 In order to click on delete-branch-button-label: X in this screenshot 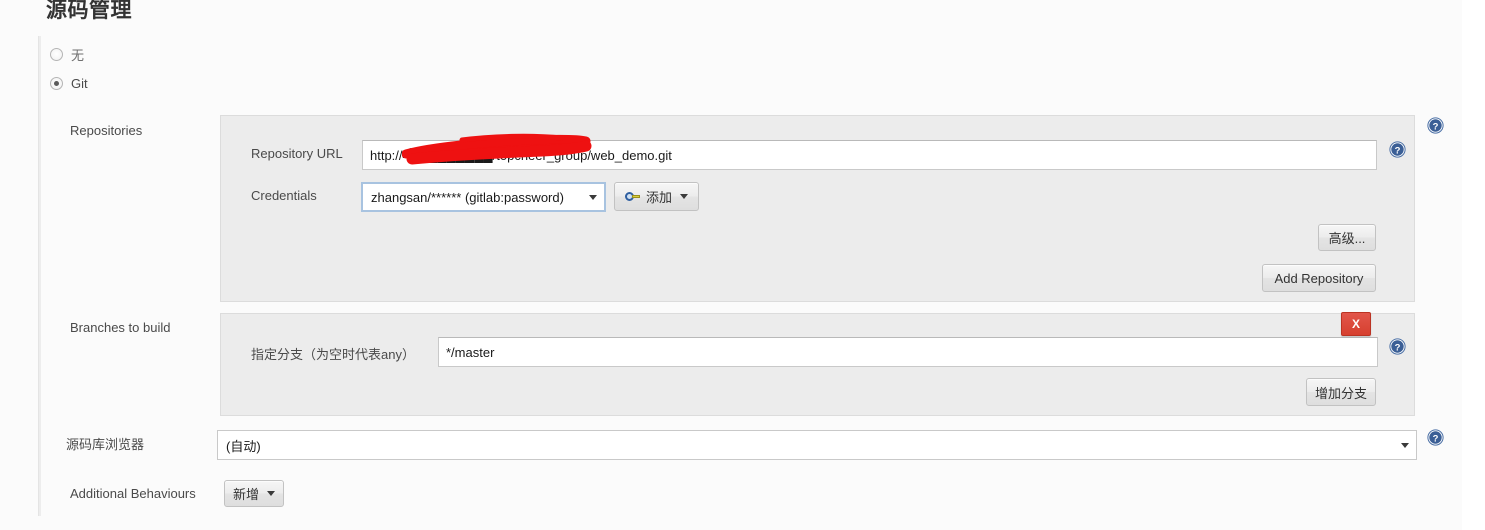, I will do `click(1355, 324)`.